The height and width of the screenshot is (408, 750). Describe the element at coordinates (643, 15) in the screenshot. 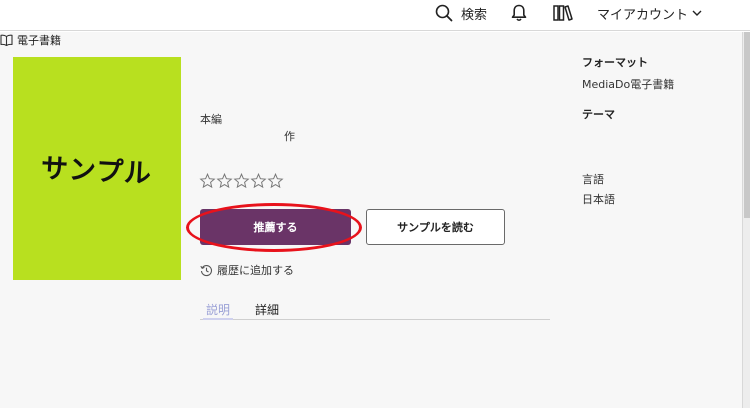

I see `account-label: マイアカウント` at that location.